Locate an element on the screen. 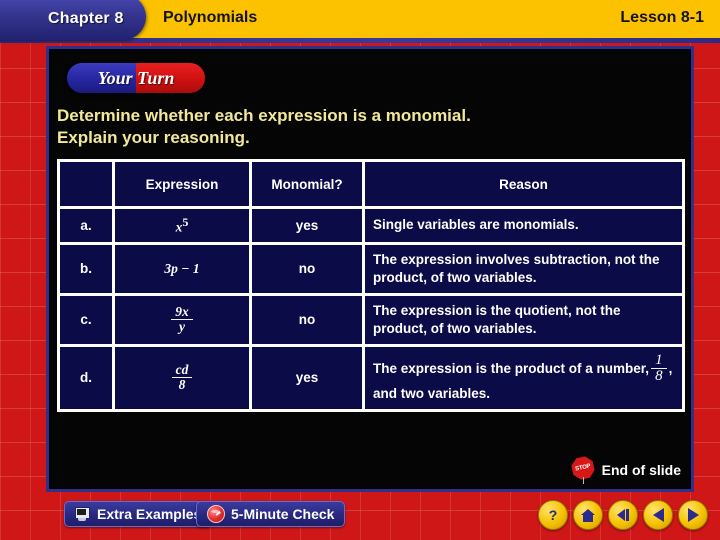 The height and width of the screenshot is (540, 720). extra-examples-label: Extra Examples is located at coordinates (149, 514).